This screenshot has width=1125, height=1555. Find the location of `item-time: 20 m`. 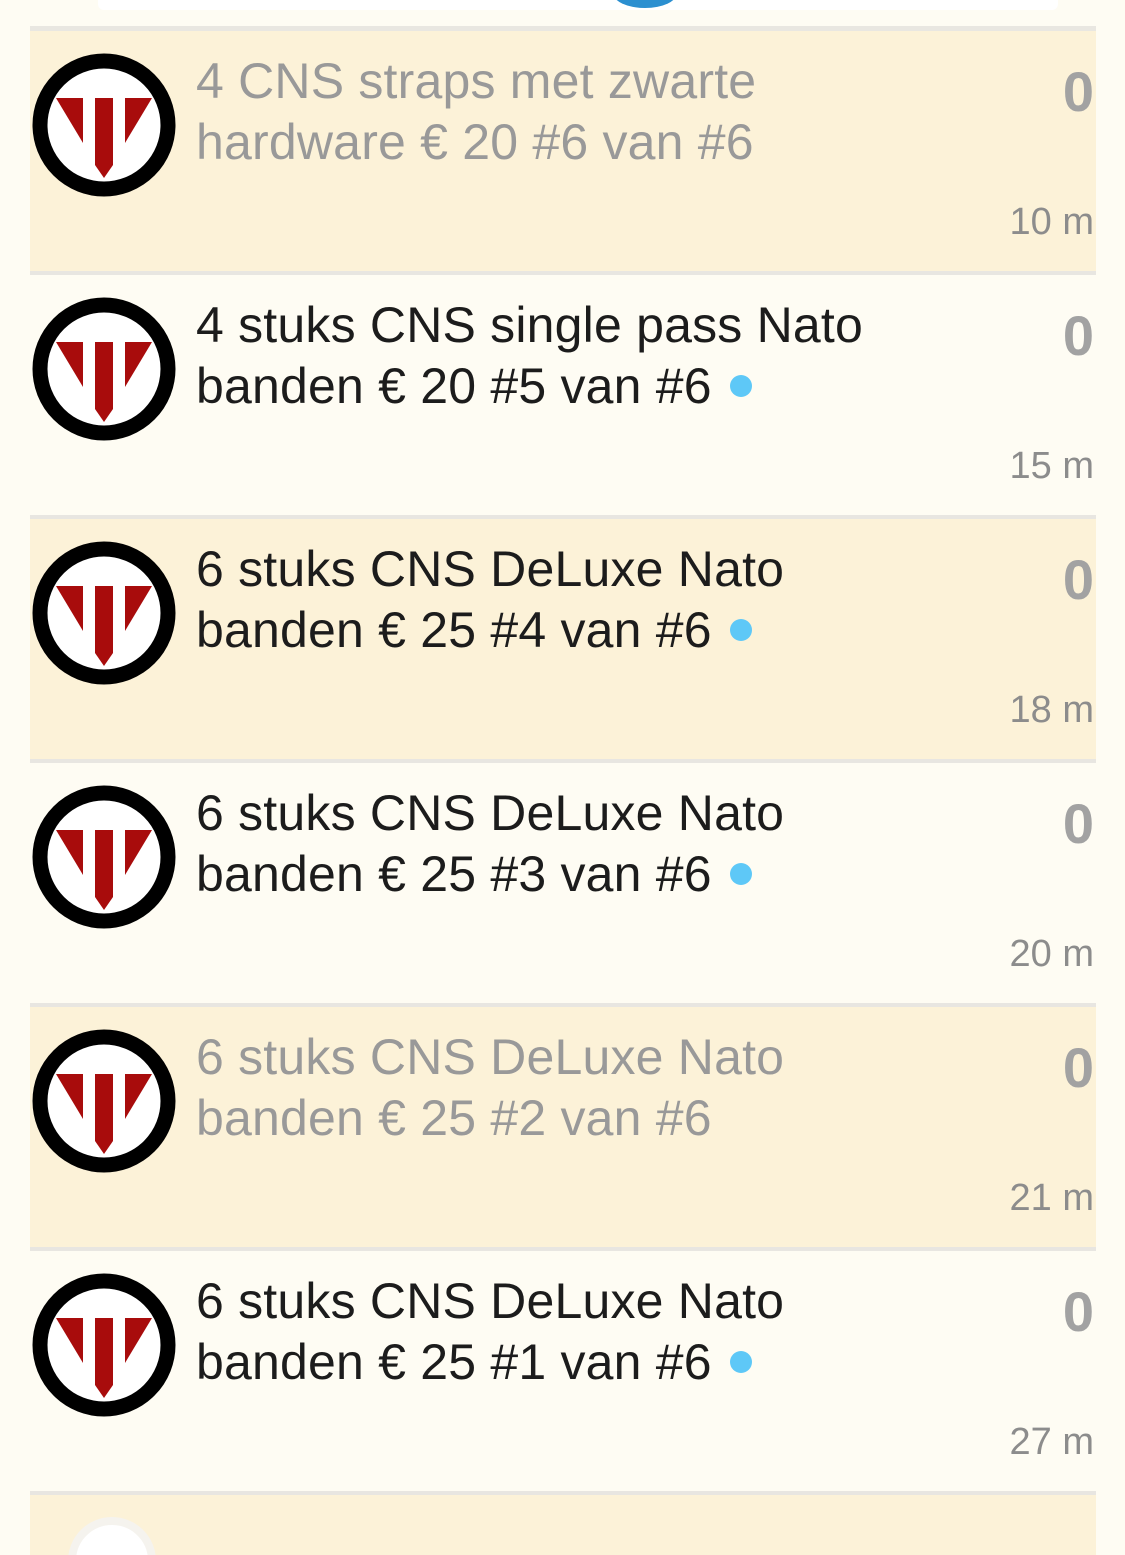

item-time: 20 m is located at coordinates (1051, 954).